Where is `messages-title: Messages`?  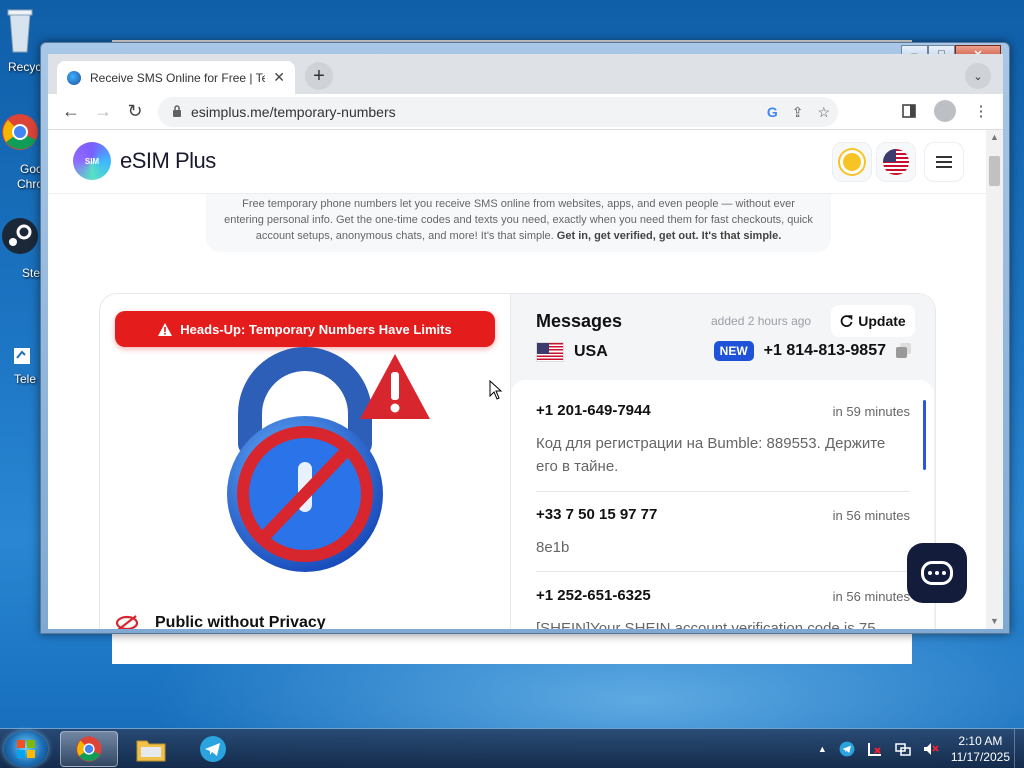 messages-title: Messages is located at coordinates (579, 321).